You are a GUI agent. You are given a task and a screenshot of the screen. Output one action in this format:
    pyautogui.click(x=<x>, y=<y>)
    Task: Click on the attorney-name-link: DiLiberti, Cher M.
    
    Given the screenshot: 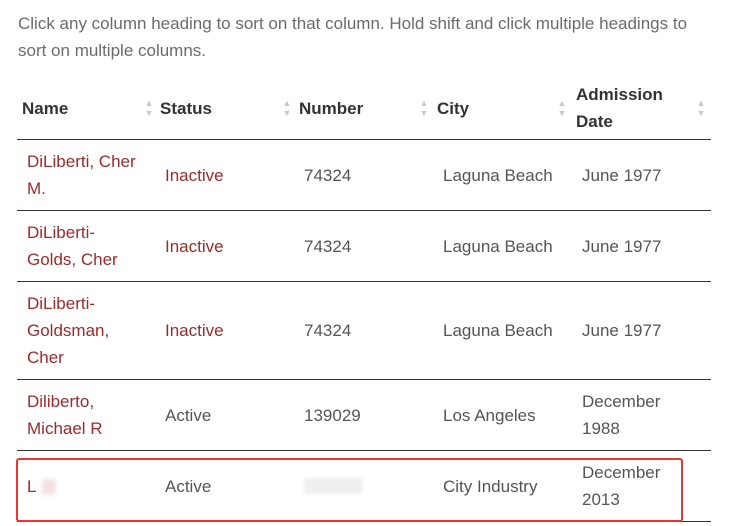 What is the action you would take?
    pyautogui.click(x=92, y=175)
    